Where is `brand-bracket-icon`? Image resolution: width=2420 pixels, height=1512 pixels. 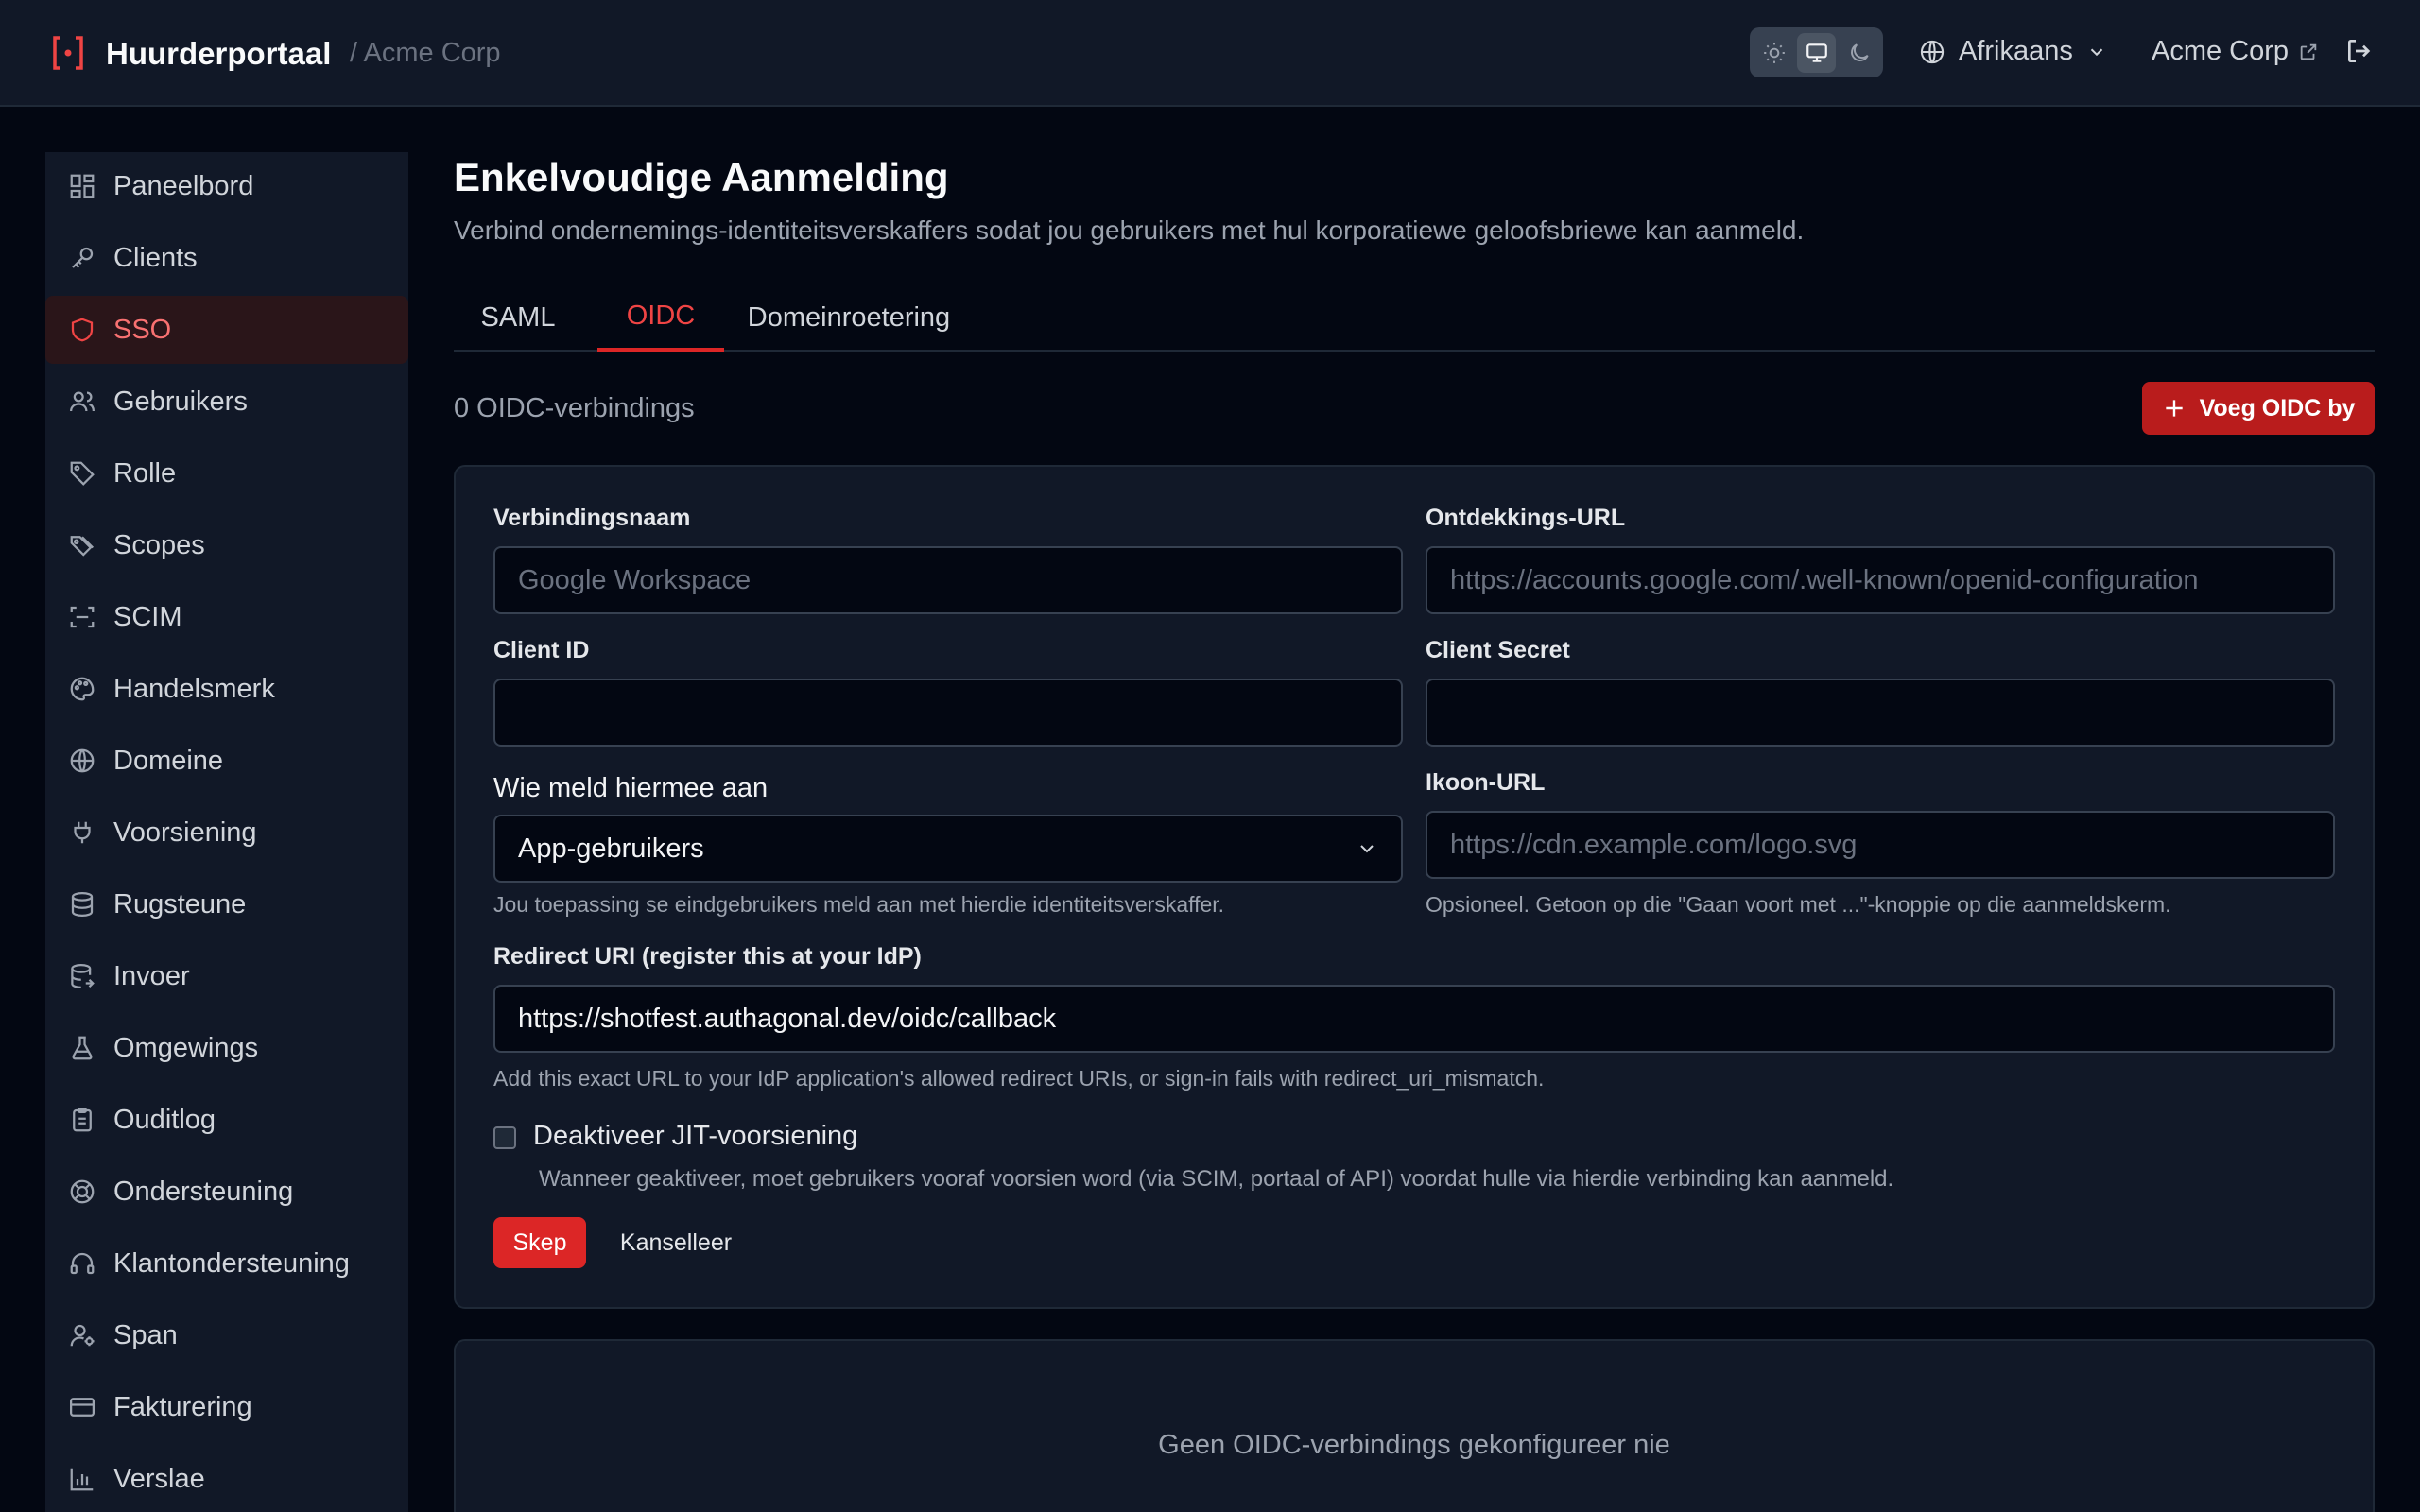
brand-bracket-icon is located at coordinates (68, 53).